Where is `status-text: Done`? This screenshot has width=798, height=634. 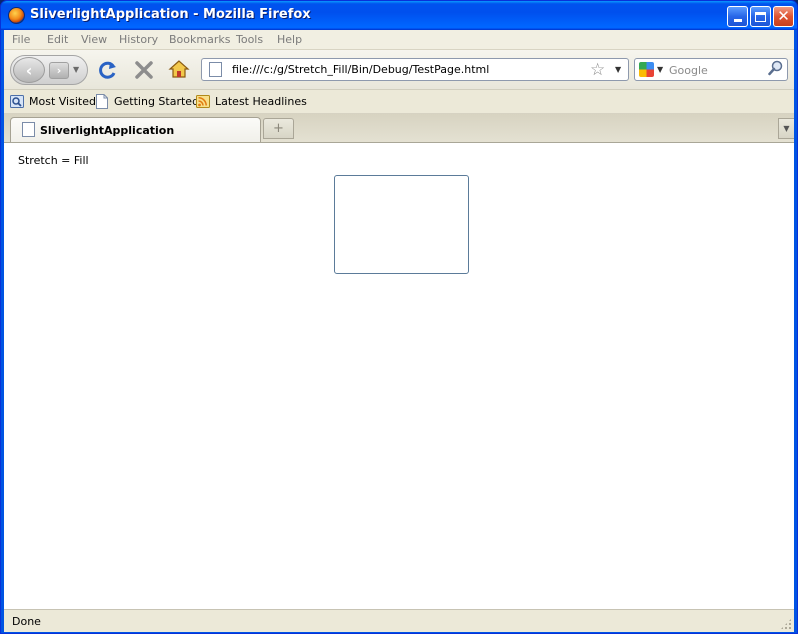
status-text: Done is located at coordinates (26, 621).